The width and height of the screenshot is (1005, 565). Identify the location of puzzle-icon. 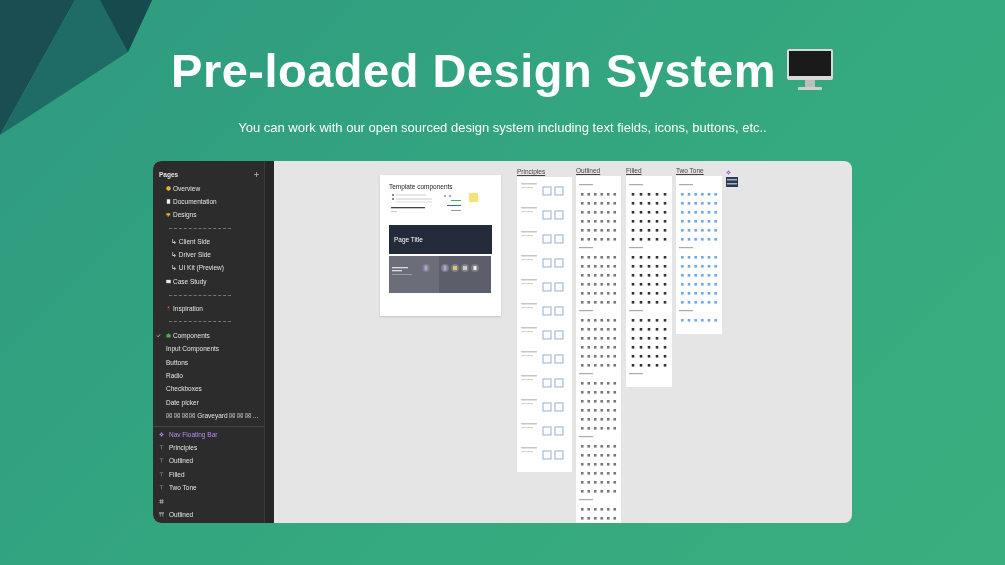
(168, 335).